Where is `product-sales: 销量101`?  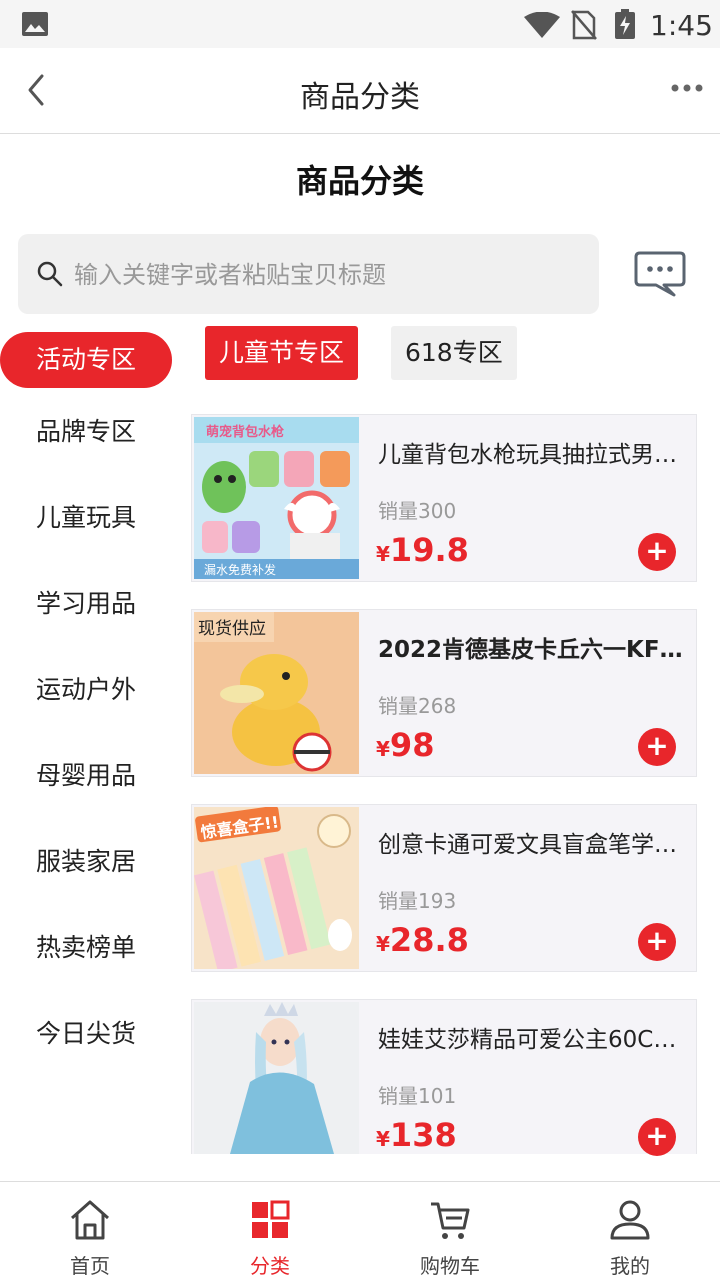
product-sales: 销量101 is located at coordinates (417, 1096).